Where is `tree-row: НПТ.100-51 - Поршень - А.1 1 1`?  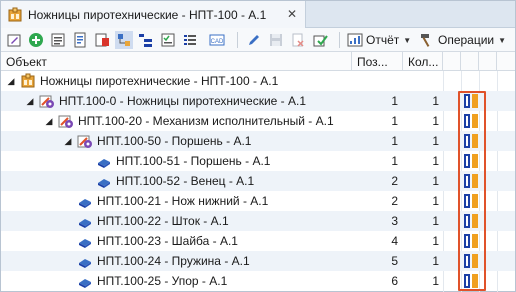 tree-row: НПТ.100-51 - Поршень - А.1 1 1 is located at coordinates (258, 161).